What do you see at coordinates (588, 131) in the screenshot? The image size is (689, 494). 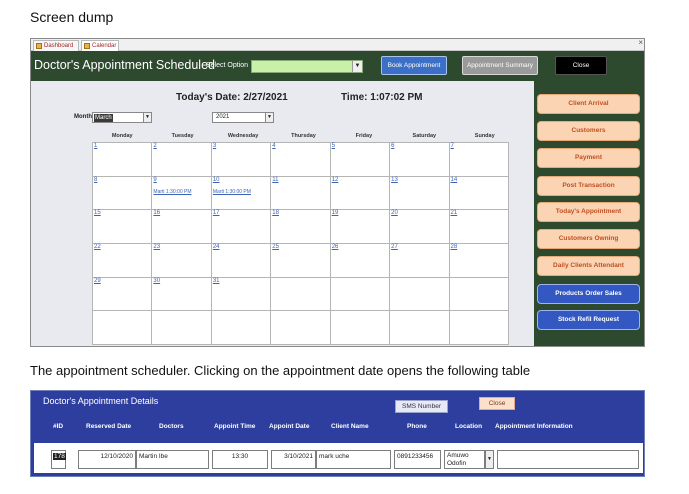 I see `side-menu-button-customers: Customers` at bounding box center [588, 131].